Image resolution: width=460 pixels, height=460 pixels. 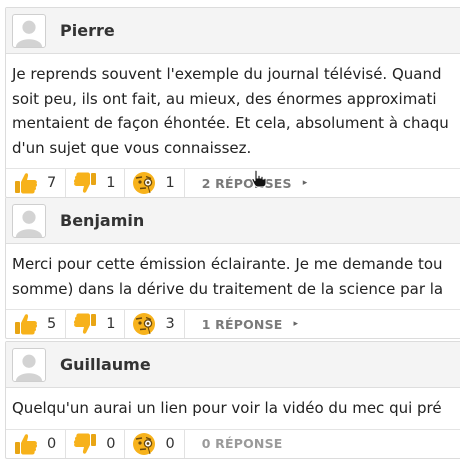 What do you see at coordinates (111, 443) in the screenshot?
I see `thumbs-down-count: 0` at bounding box center [111, 443].